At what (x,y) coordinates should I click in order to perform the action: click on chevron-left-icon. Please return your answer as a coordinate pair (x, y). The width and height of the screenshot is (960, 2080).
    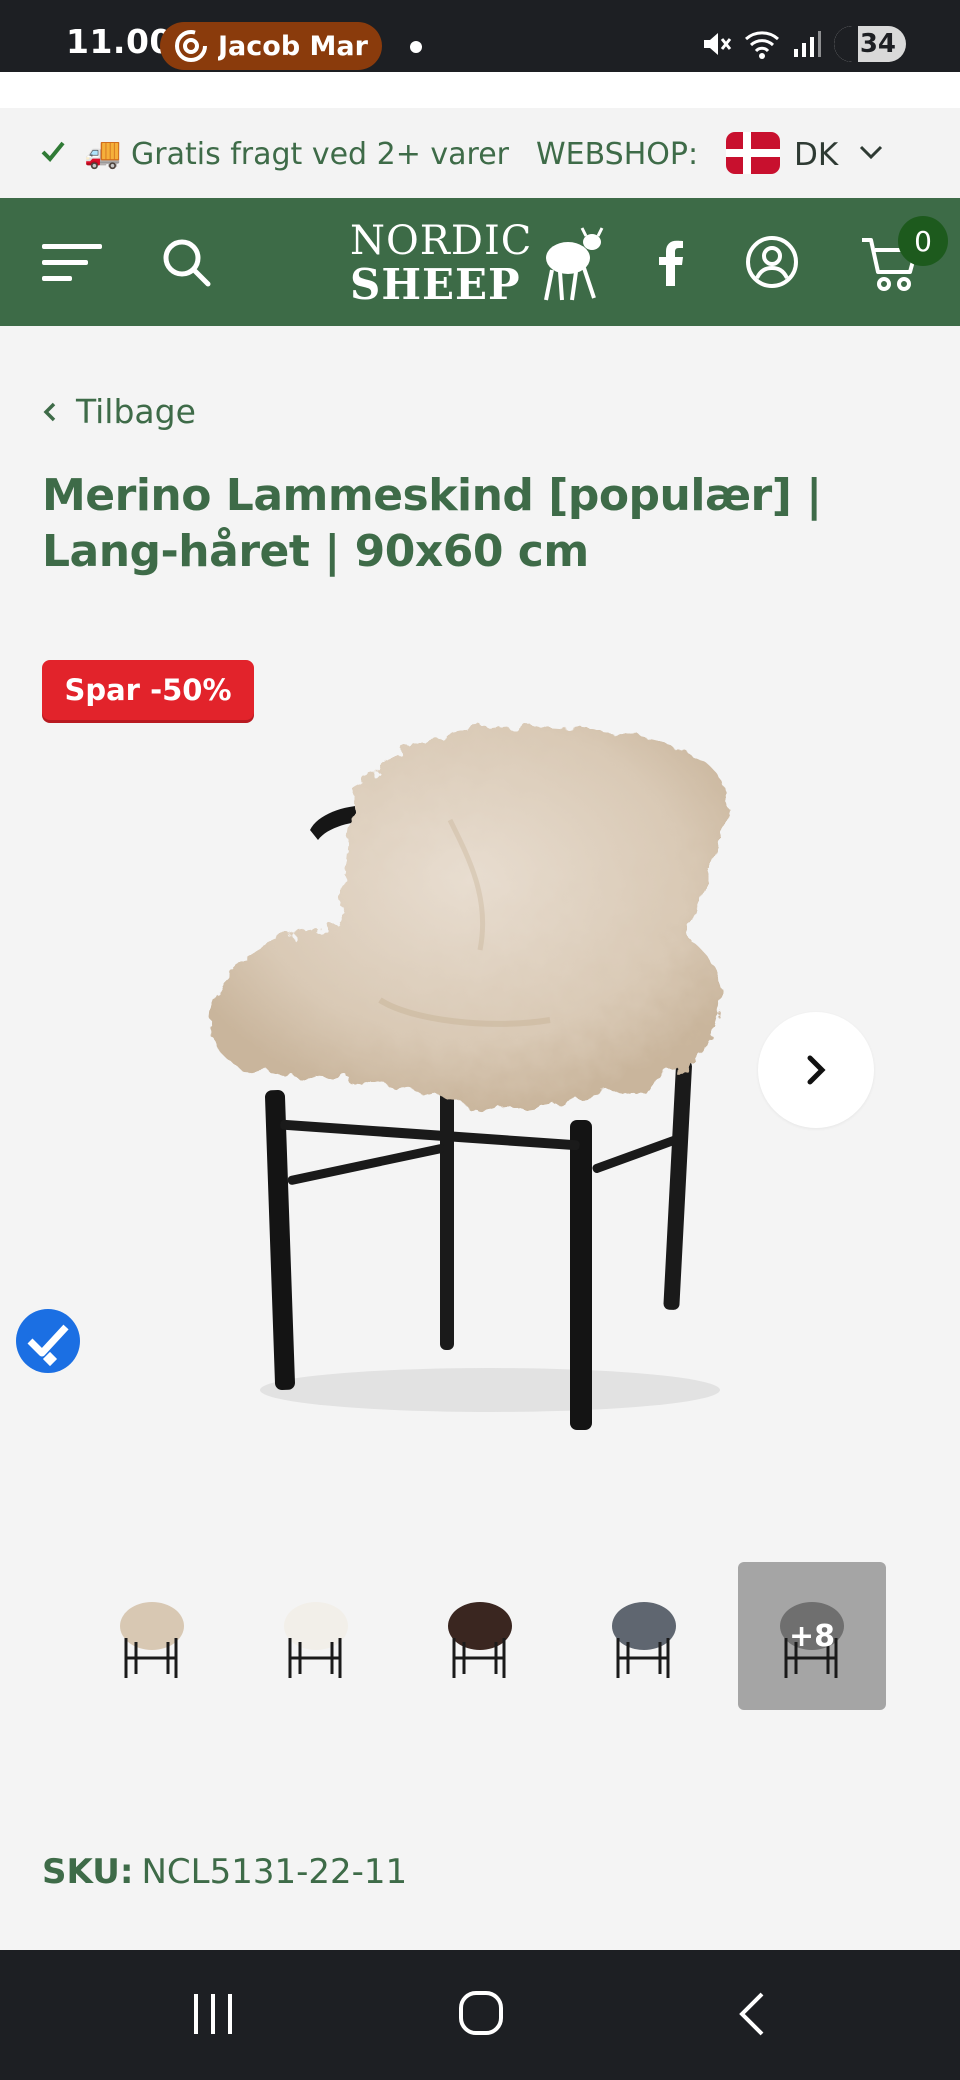
    Looking at the image, I should click on (49, 411).